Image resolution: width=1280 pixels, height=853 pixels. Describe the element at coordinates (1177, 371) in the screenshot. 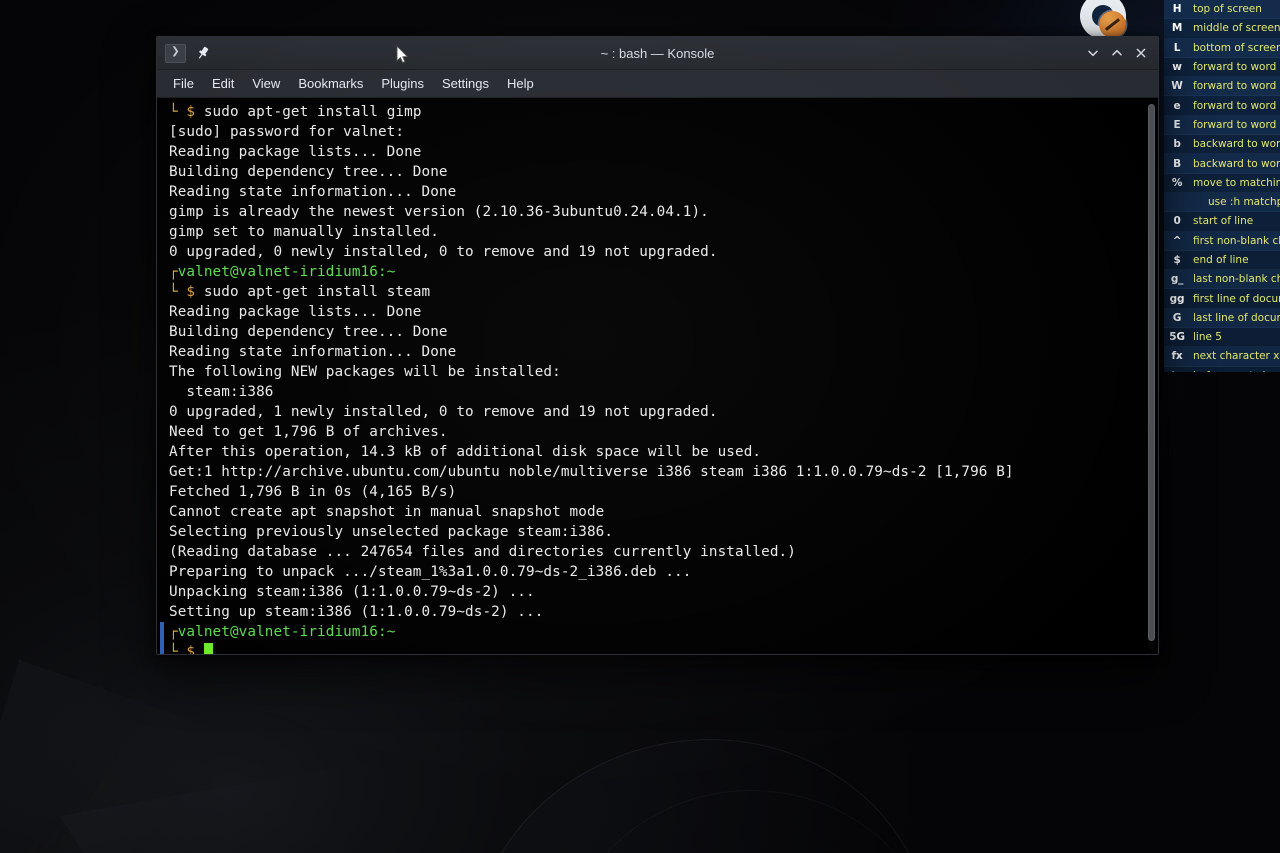

I see `cheatsheet-key: tx` at that location.